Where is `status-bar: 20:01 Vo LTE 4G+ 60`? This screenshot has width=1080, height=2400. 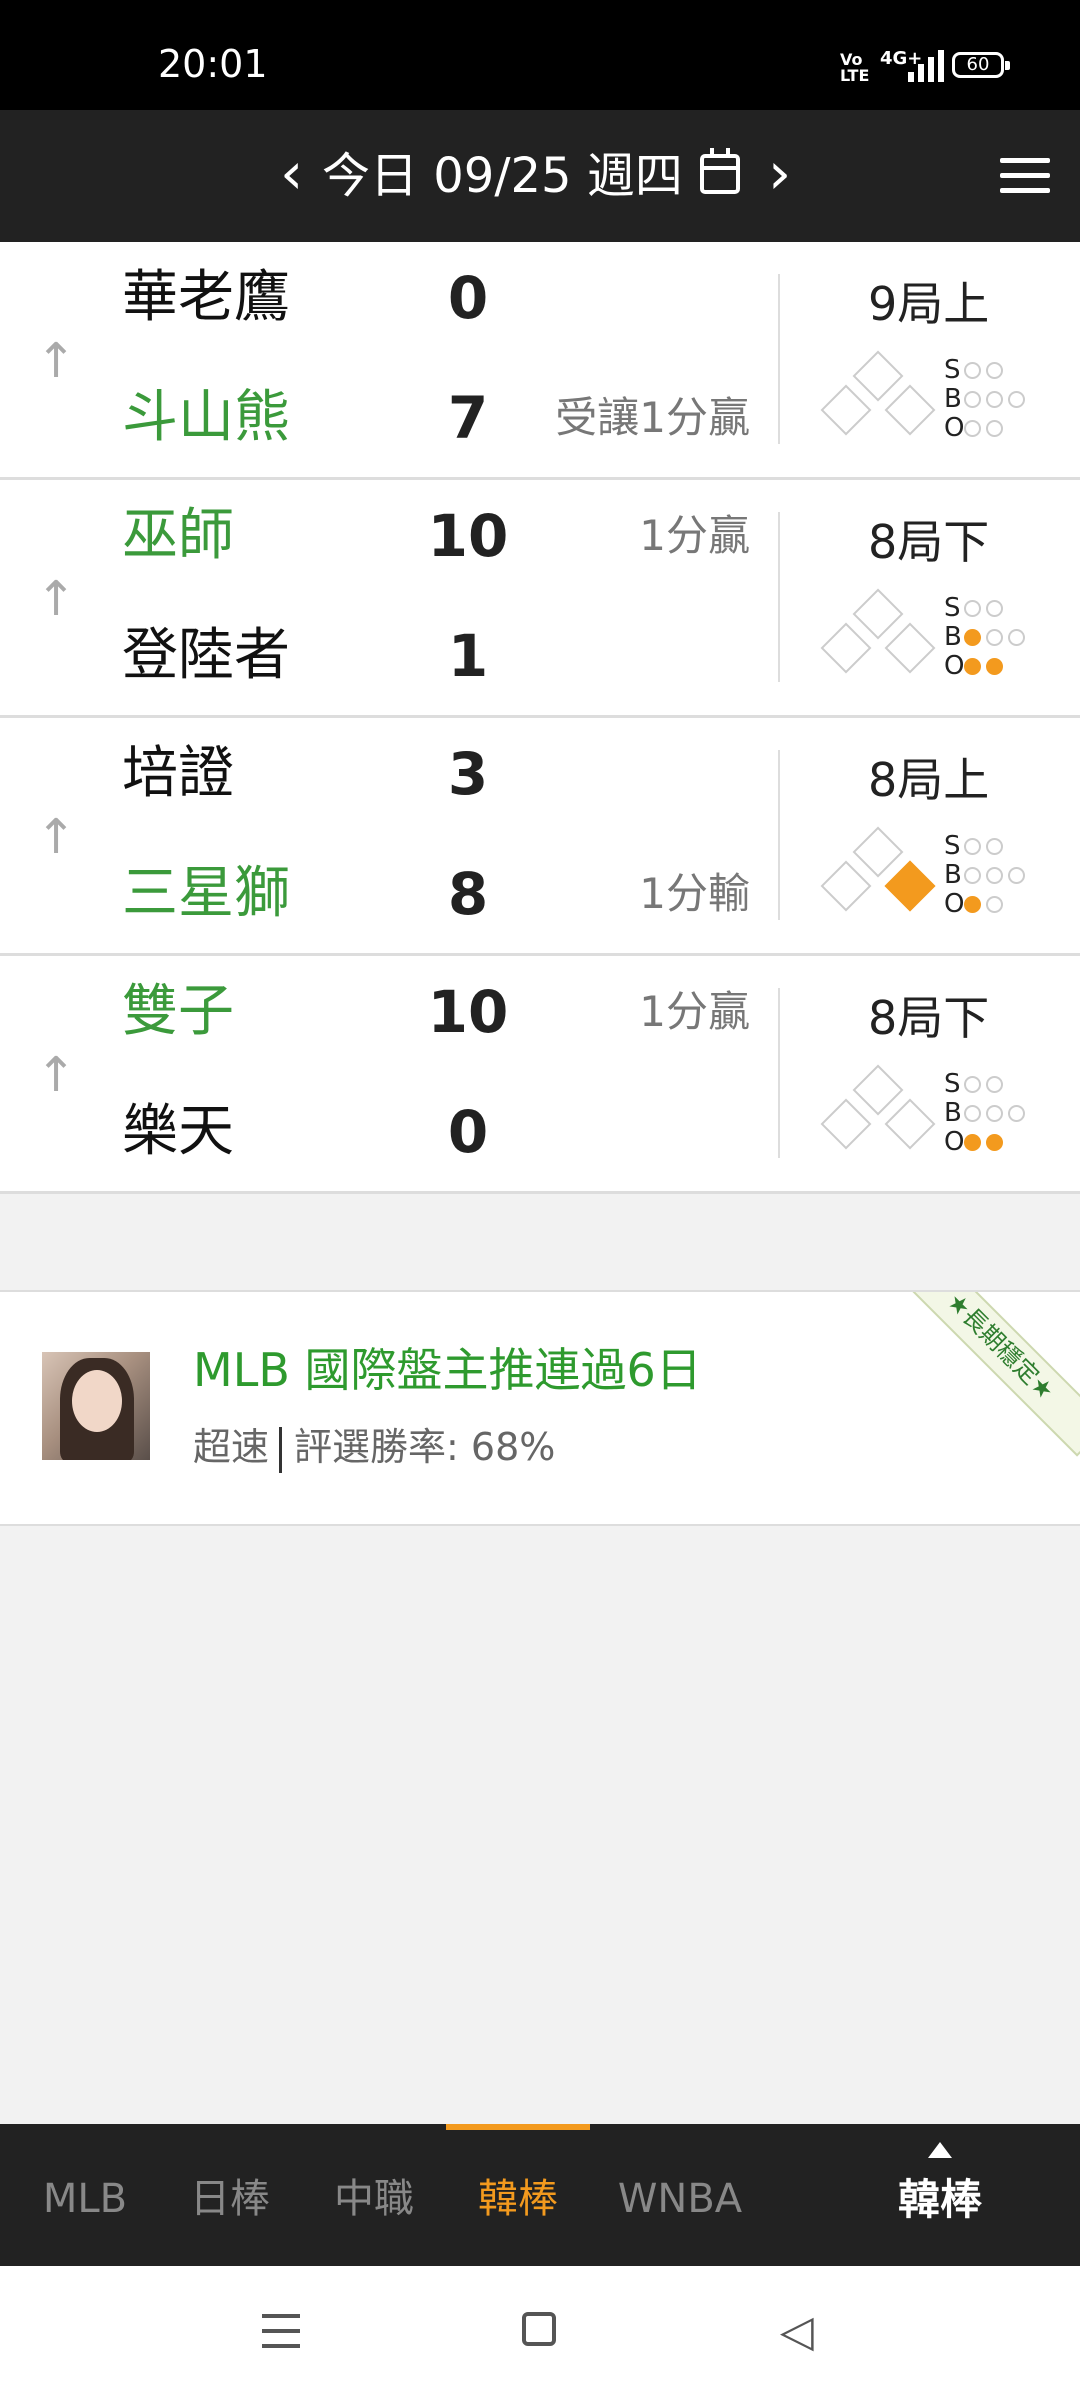
status-bar: 20:01 Vo LTE 4G+ 60 is located at coordinates (540, 55).